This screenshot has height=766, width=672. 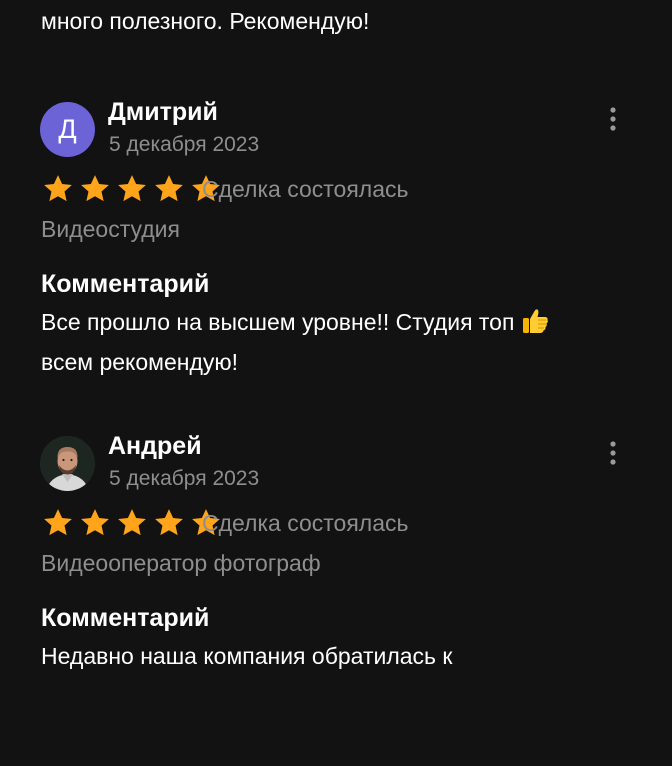 I want to click on avatar: Д, so click(x=67, y=129).